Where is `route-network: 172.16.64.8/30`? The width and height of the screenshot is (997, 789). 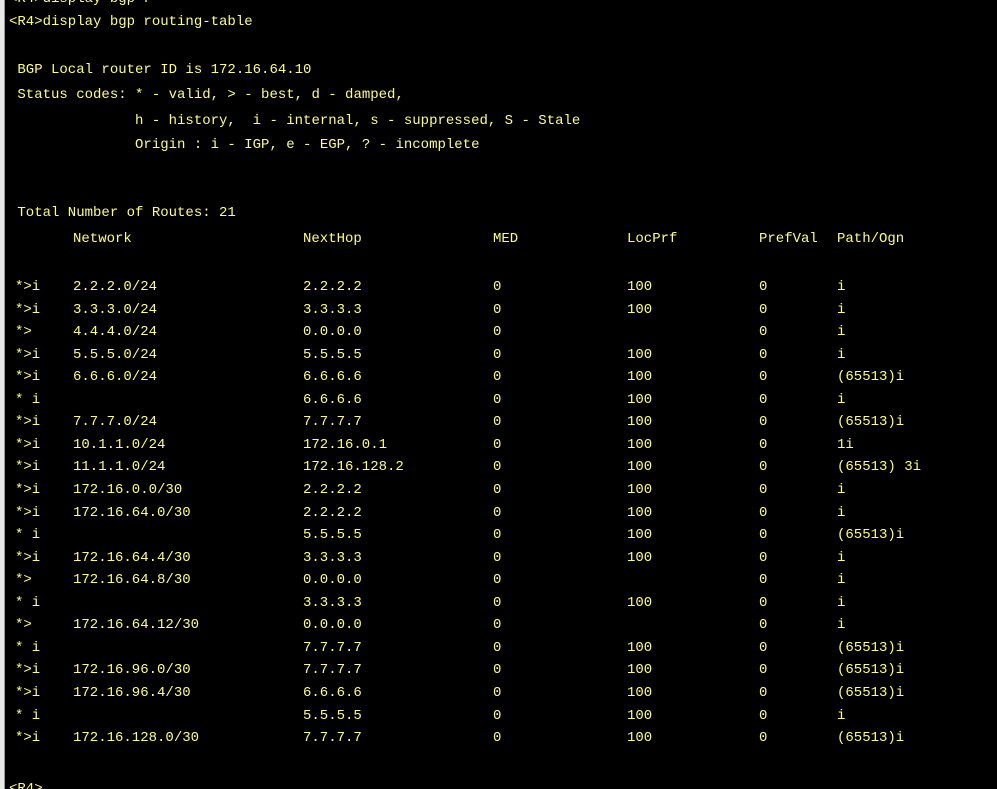
route-network: 172.16.64.8/30 is located at coordinates (132, 580).